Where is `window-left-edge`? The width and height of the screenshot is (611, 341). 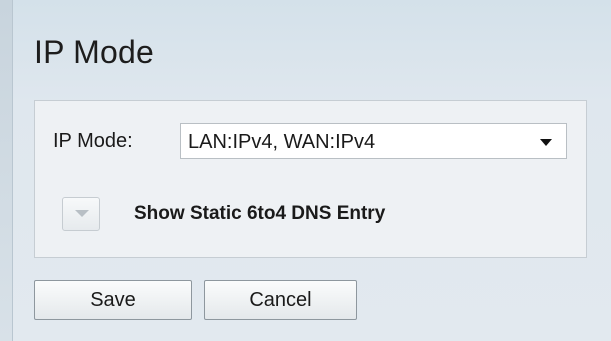
window-left-edge is located at coordinates (6, 170).